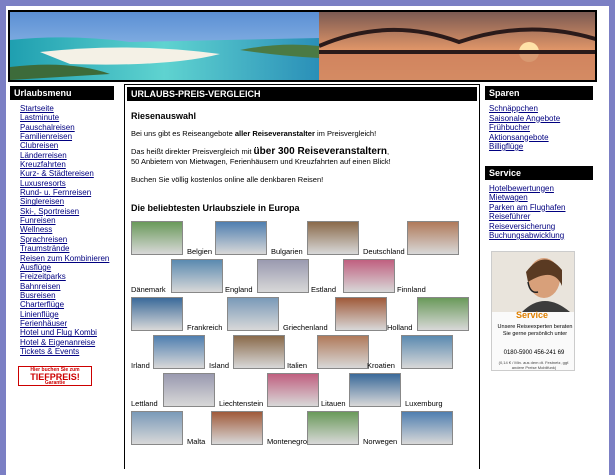  I want to click on destination-label: Malta, so click(196, 441).